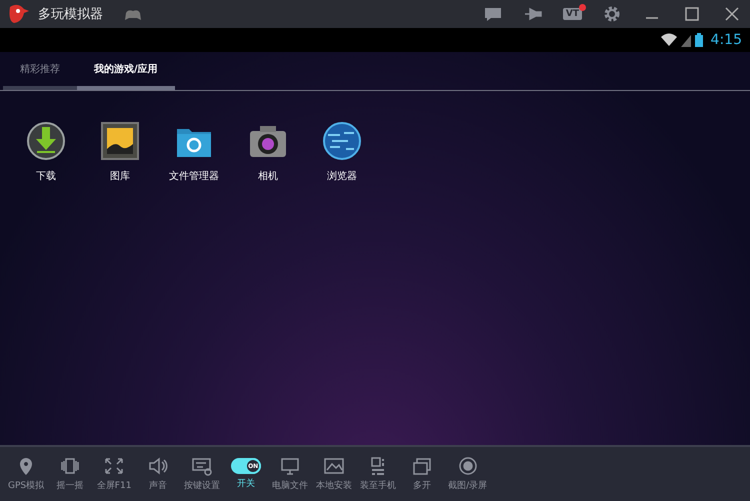 This screenshot has height=501, width=750. Describe the element at coordinates (26, 474) in the screenshot. I see `toolbar-button: GPS模拟` at that location.